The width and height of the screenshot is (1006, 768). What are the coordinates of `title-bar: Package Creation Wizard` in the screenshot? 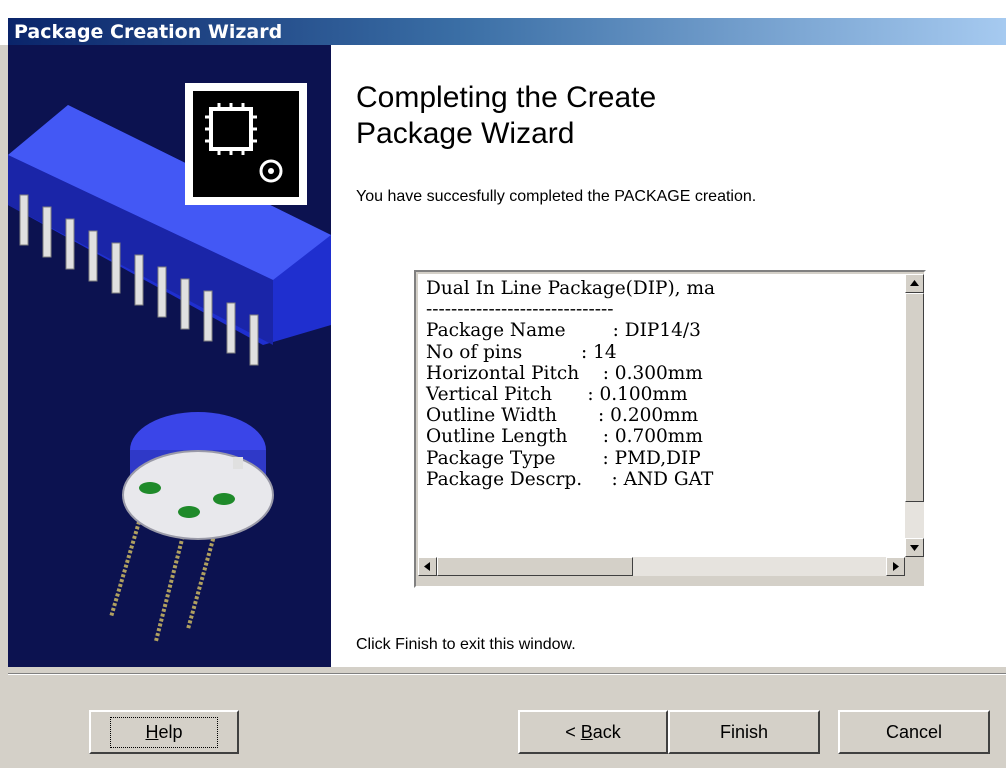 It's located at (503, 22).